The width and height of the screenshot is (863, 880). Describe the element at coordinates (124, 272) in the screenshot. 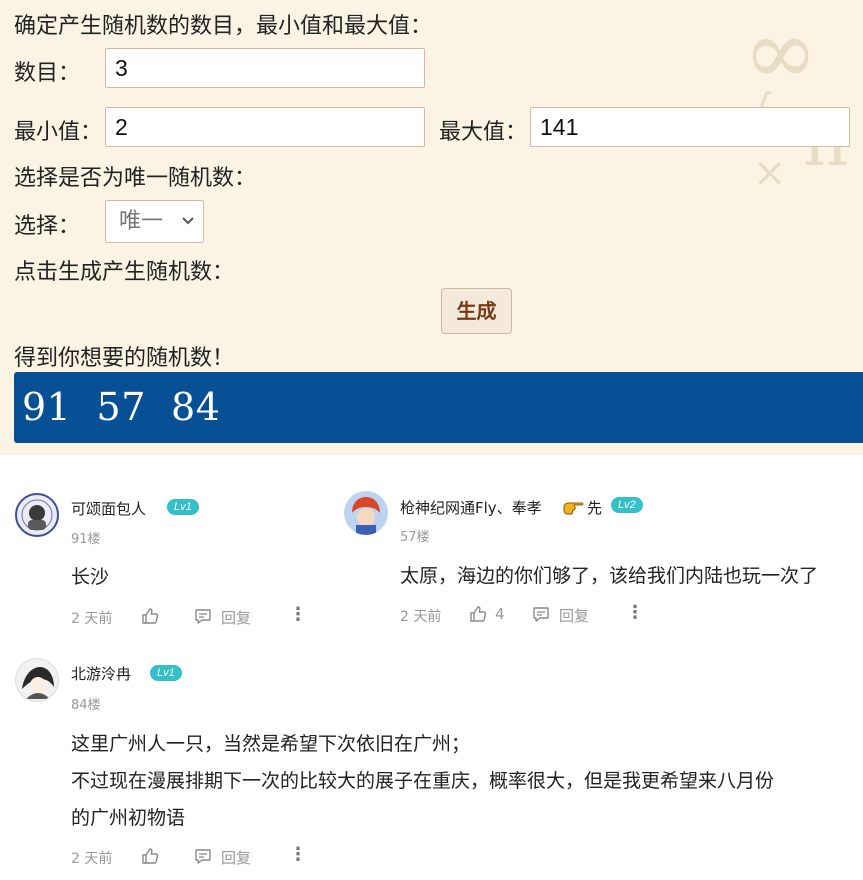

I see `click-title: 点击生成产生随机数：` at that location.